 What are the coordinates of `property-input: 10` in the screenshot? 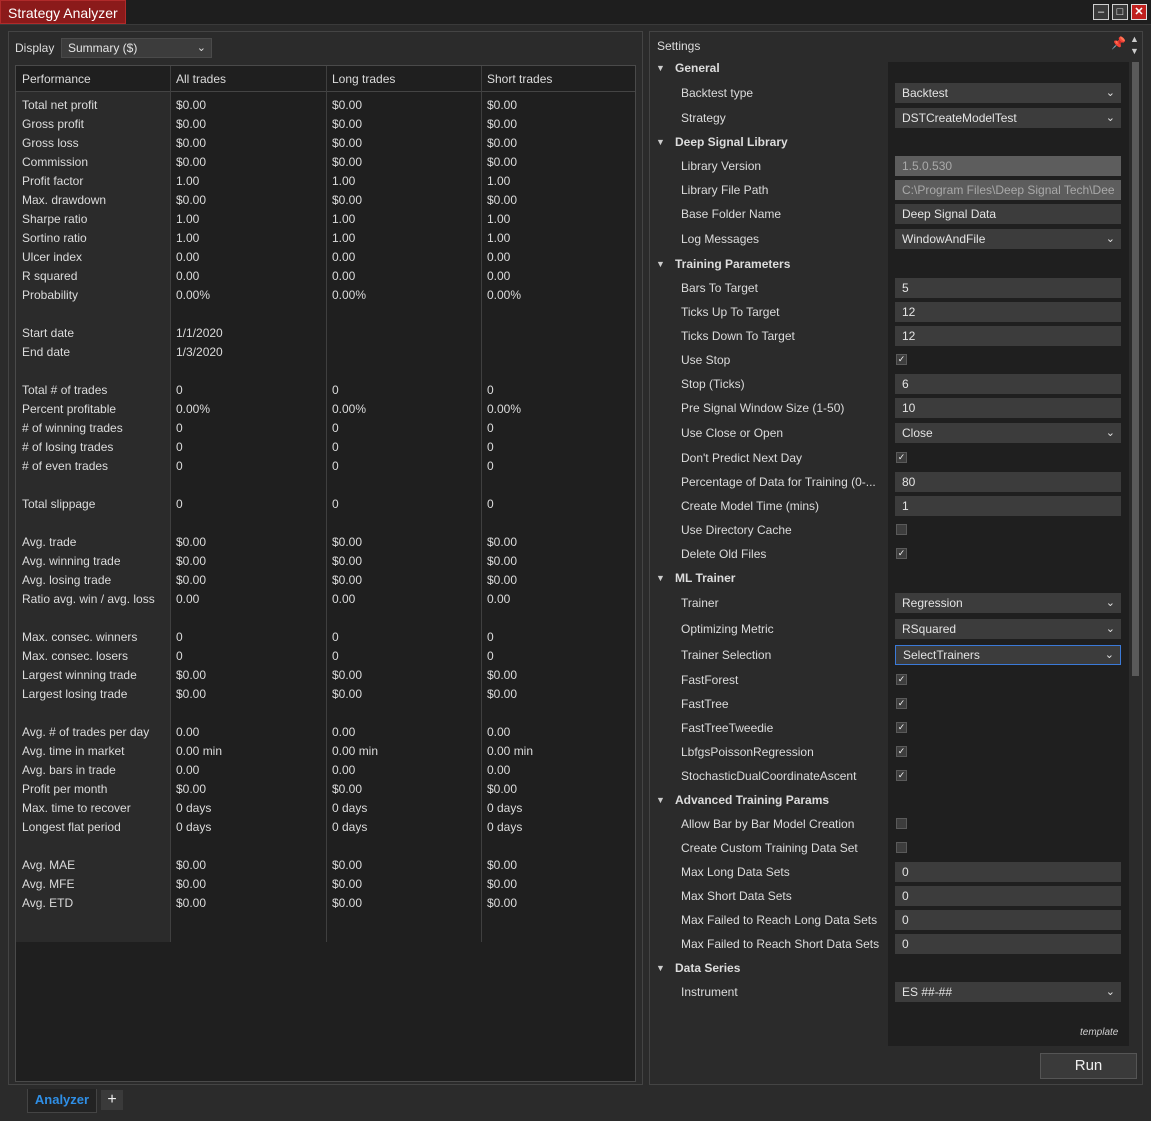 It's located at (1008, 408).